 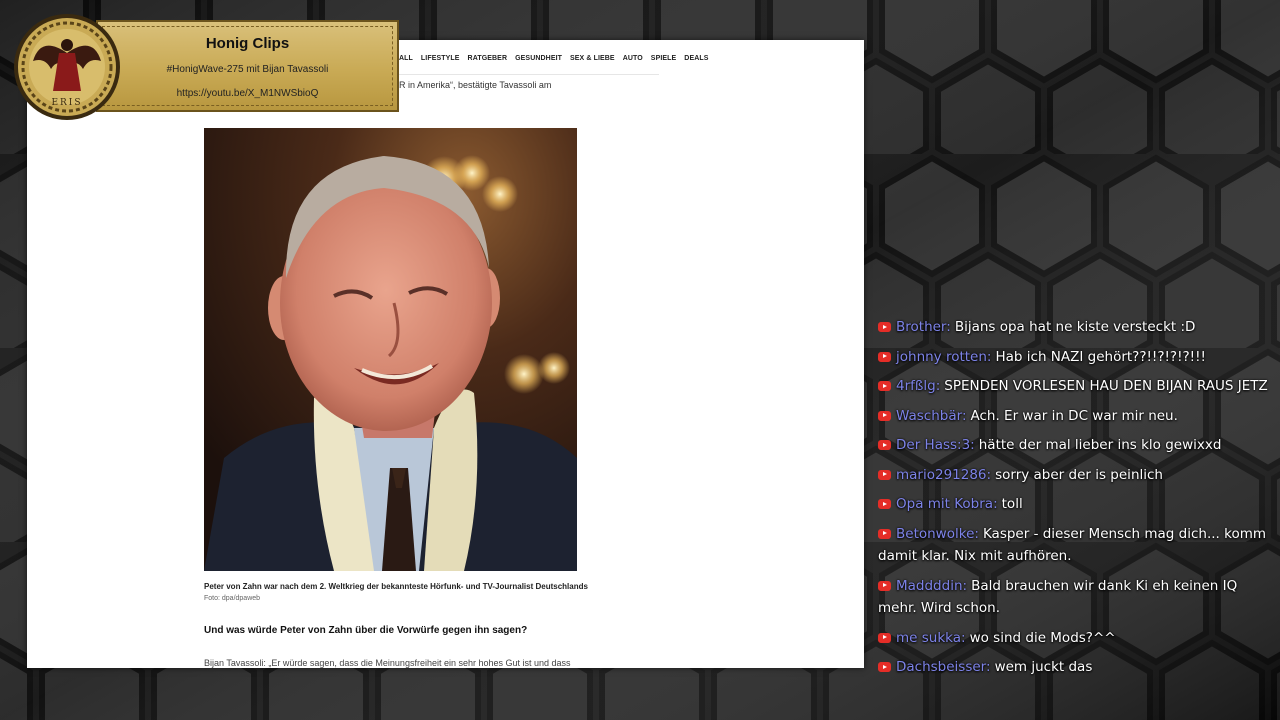 What do you see at coordinates (921, 327) in the screenshot?
I see `chat-author: Brother` at bounding box center [921, 327].